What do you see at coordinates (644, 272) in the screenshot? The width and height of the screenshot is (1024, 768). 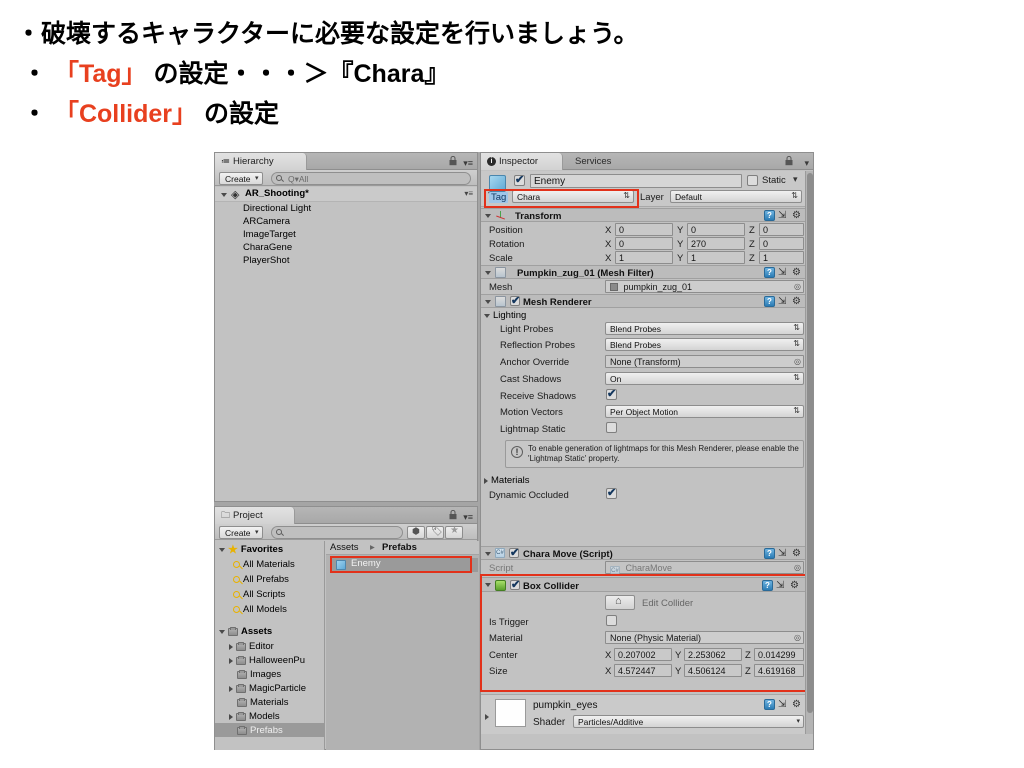 I see `mesh-filter-header: Pumpkin_zug_01 (Mesh Filter) ? ⇲ ⚙` at bounding box center [644, 272].